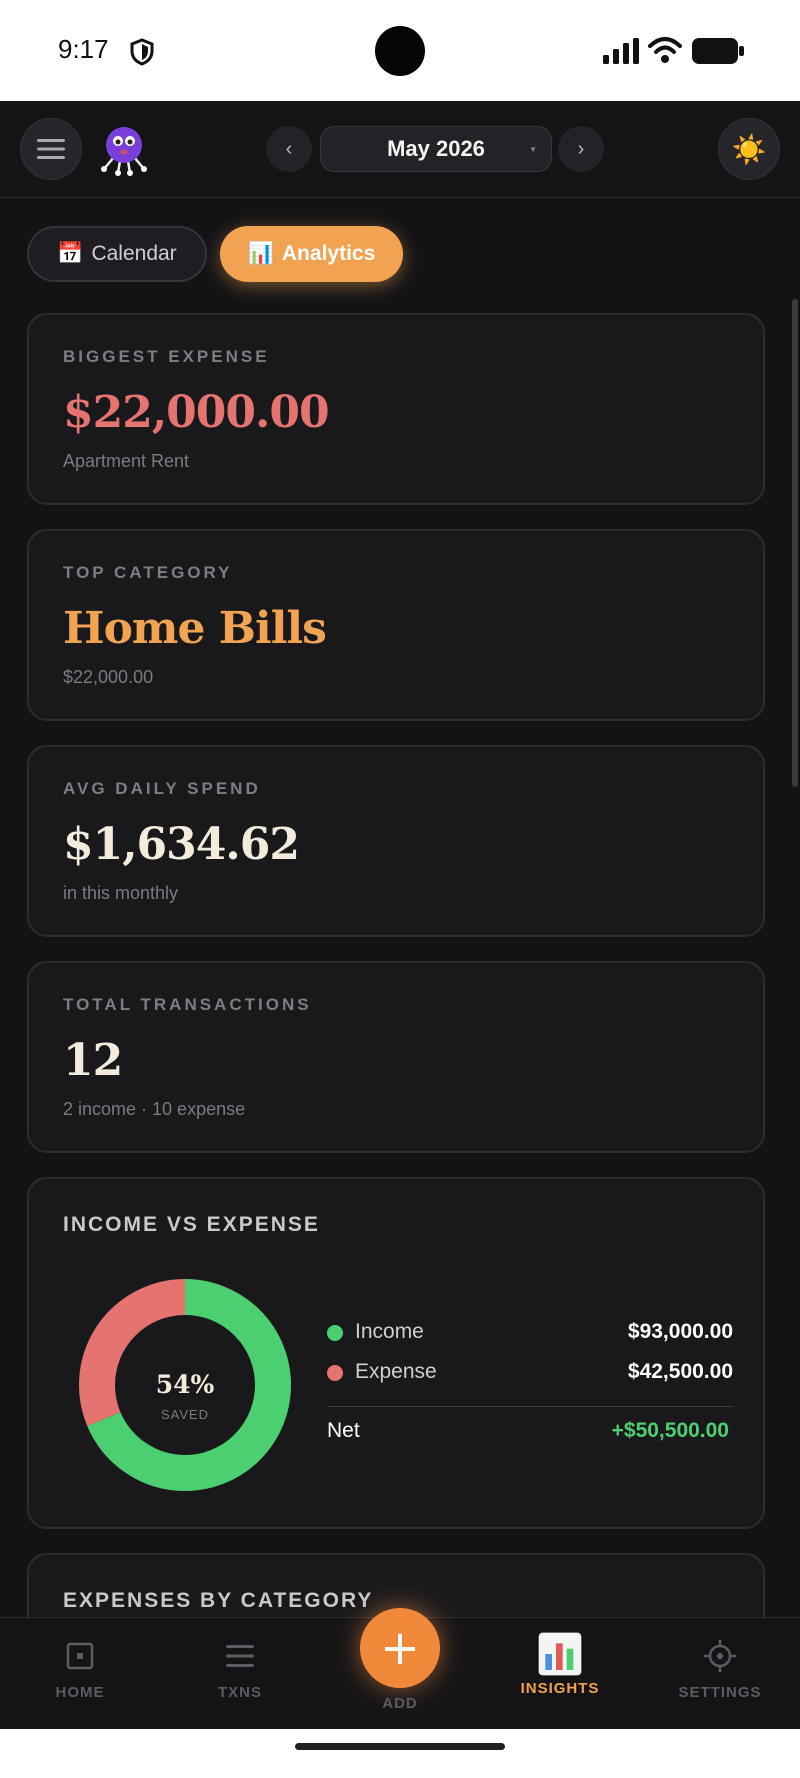 The height and width of the screenshot is (1778, 800). I want to click on status-time: 9:17, so click(83, 49).